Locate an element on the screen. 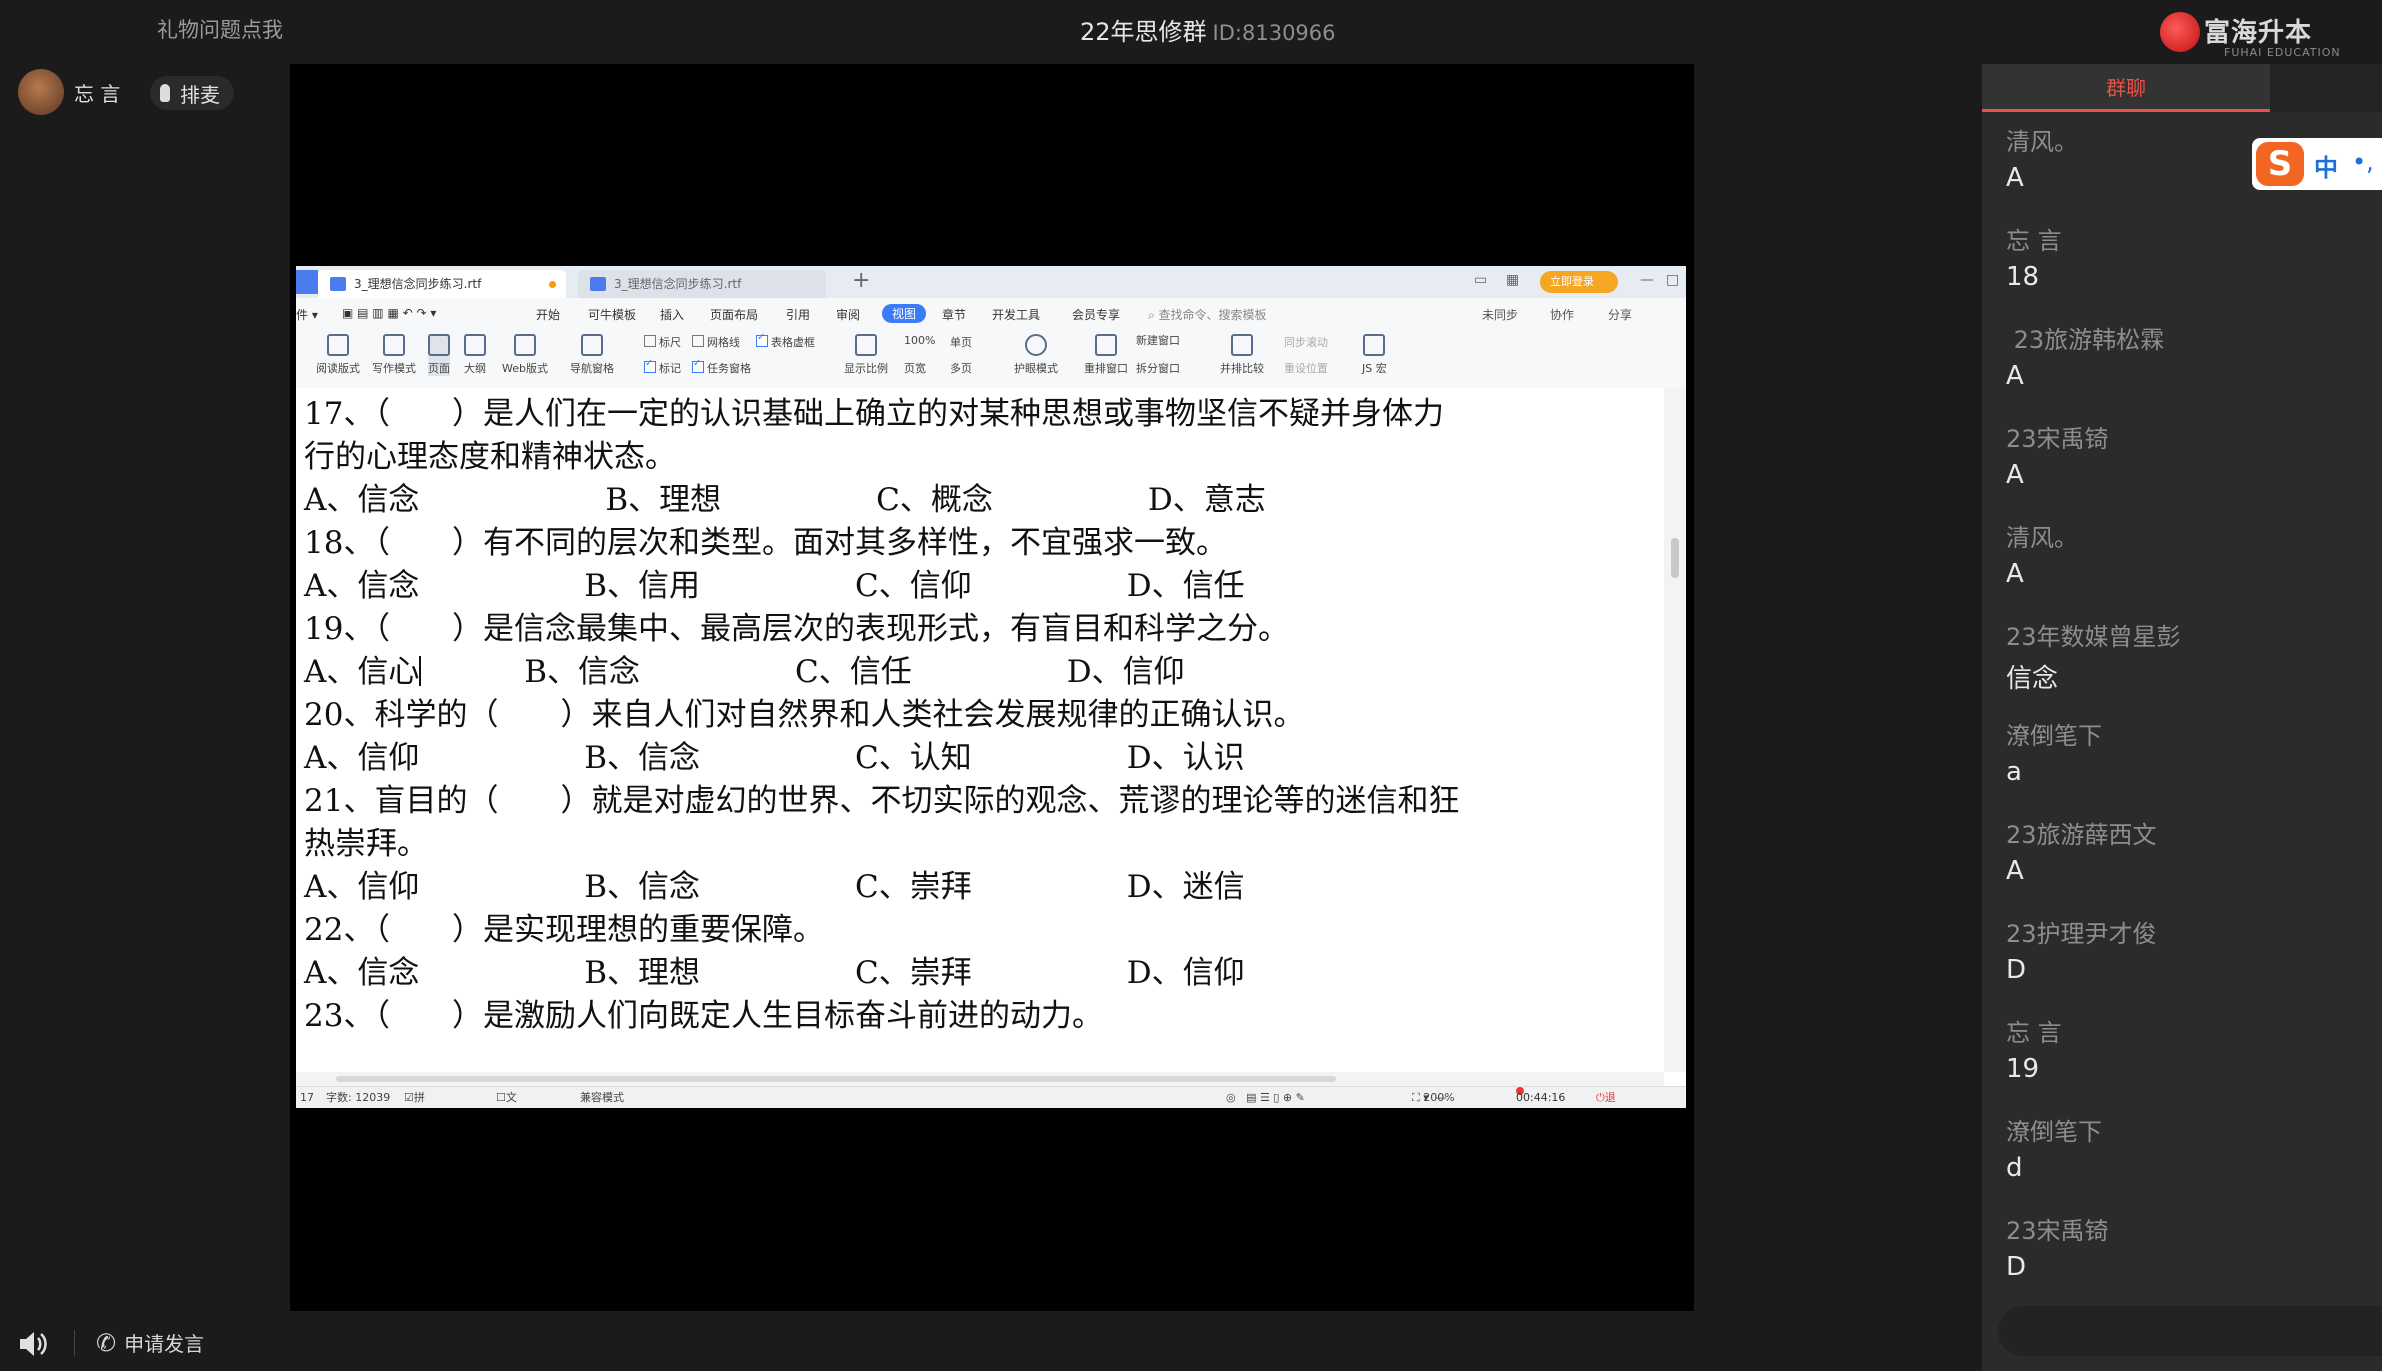 The width and height of the screenshot is (2382, 1371). ime-chinese-mode: 中 is located at coordinates (2326, 165).